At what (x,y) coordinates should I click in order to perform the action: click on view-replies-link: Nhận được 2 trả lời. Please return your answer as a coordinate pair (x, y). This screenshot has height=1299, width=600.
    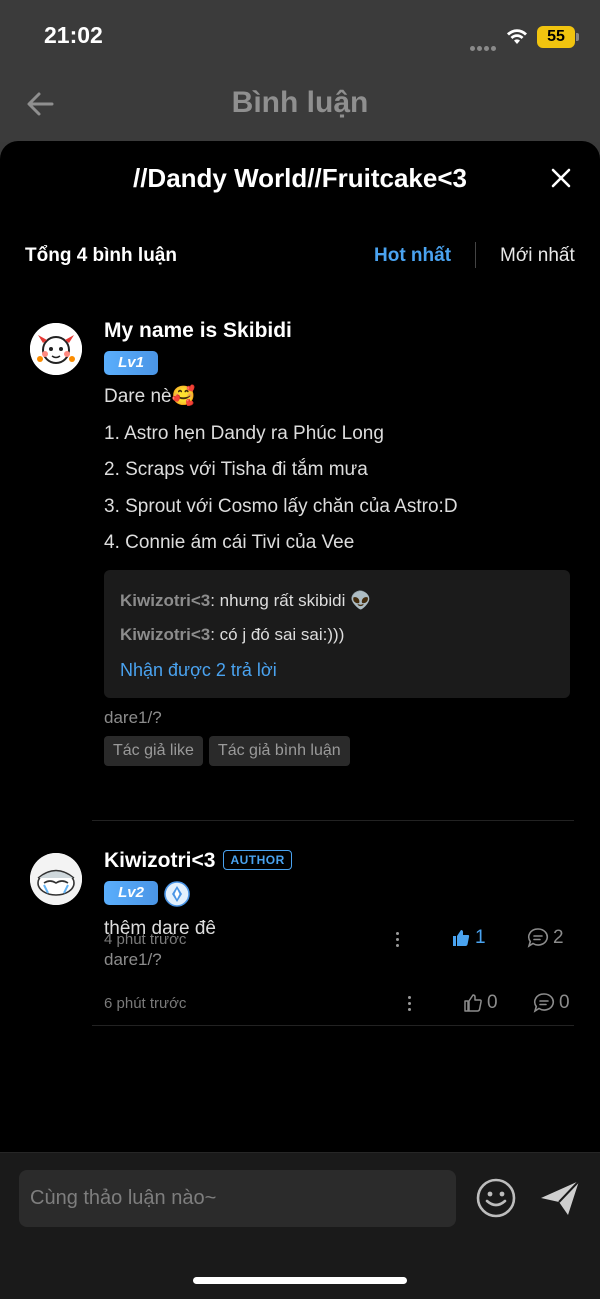
    Looking at the image, I should click on (337, 670).